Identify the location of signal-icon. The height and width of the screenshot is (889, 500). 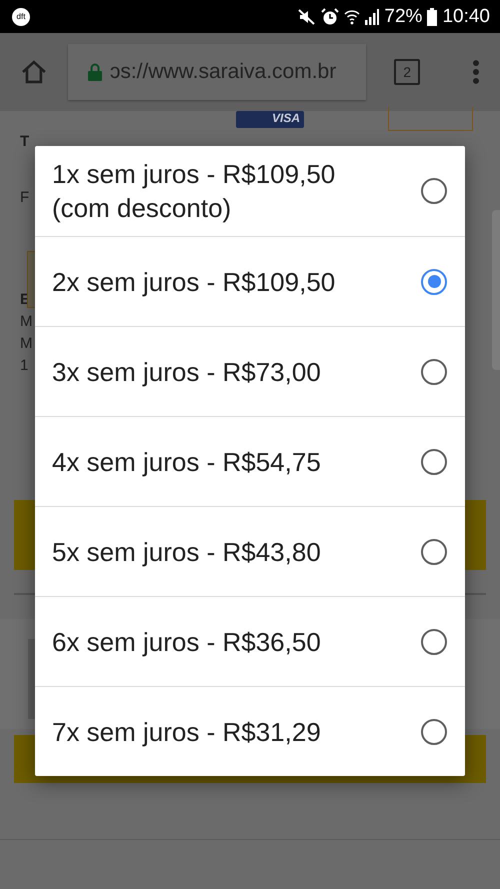
(372, 16).